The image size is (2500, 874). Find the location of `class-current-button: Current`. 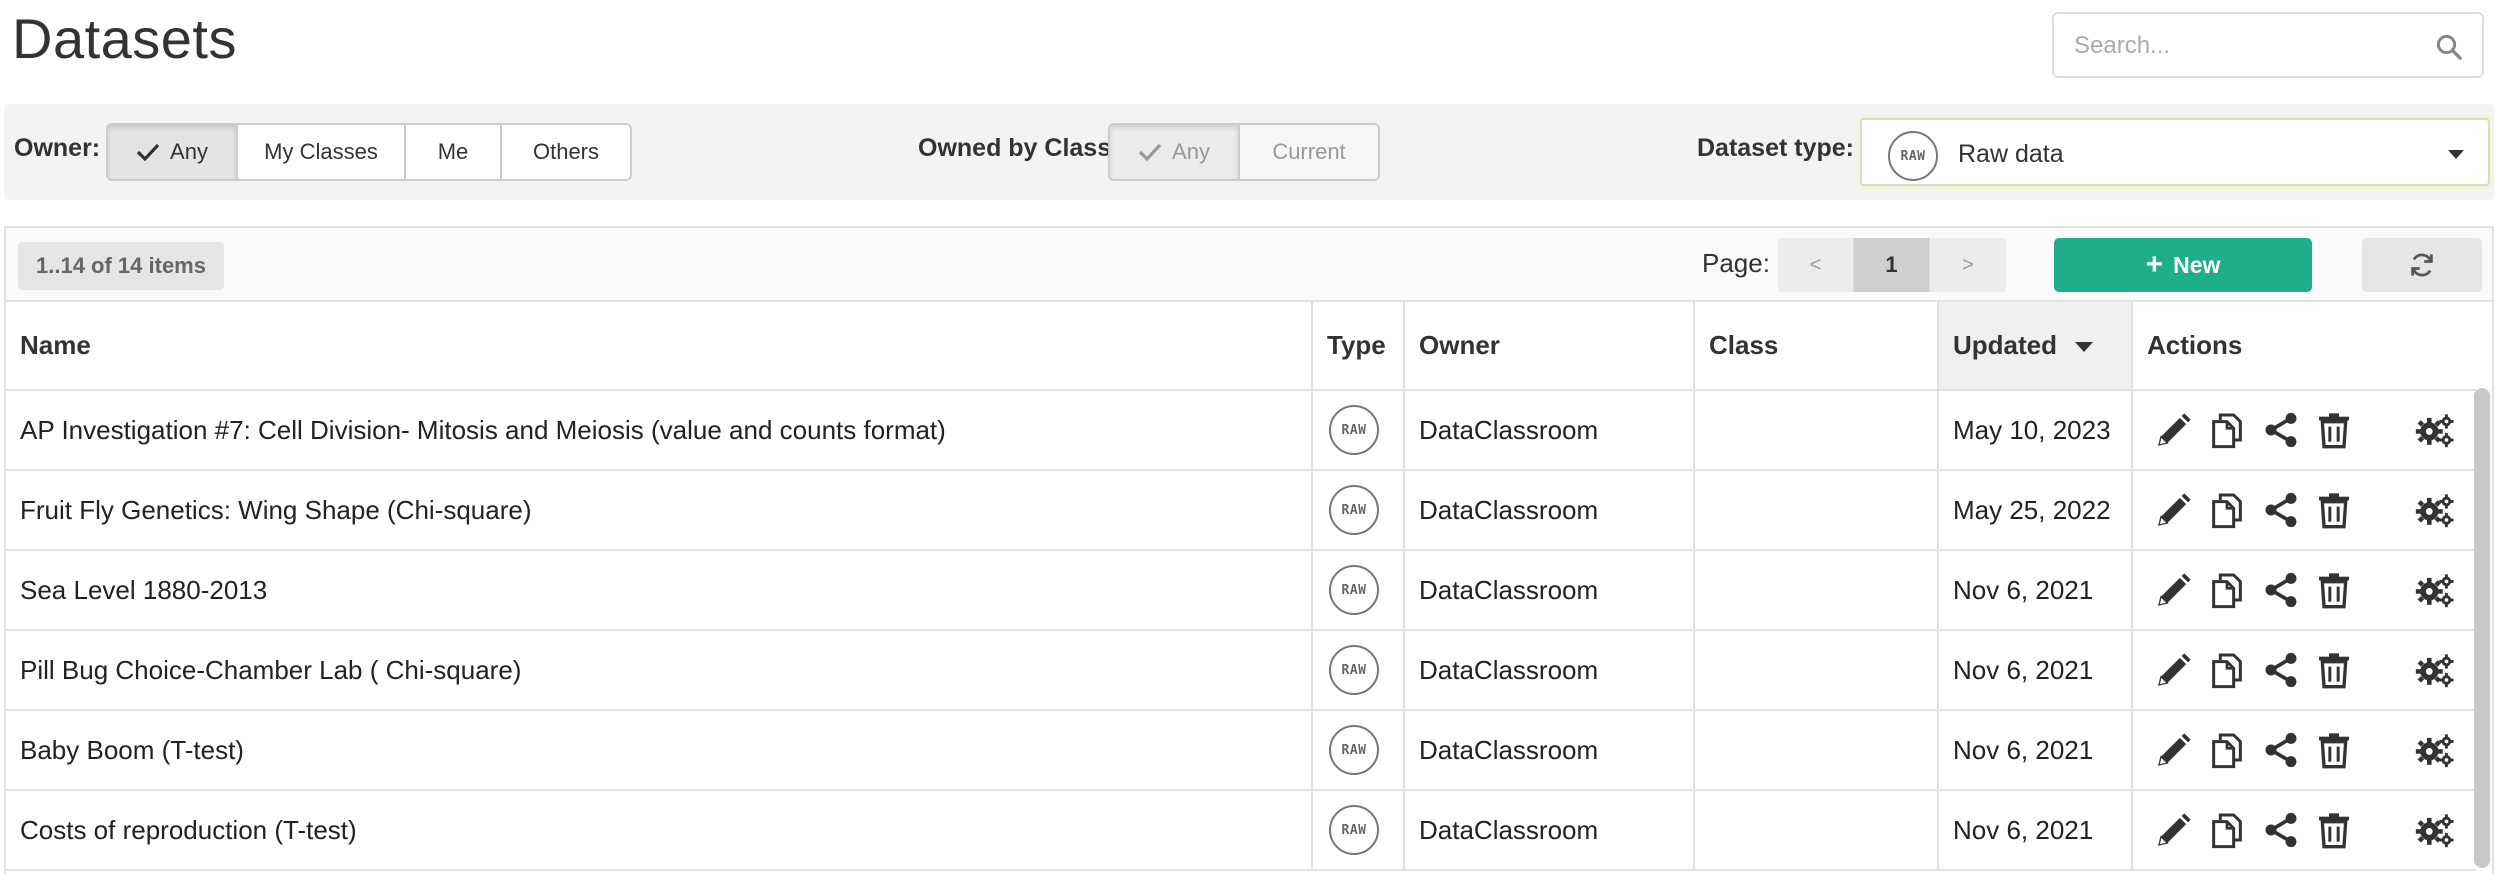

class-current-button: Current is located at coordinates (1309, 152).